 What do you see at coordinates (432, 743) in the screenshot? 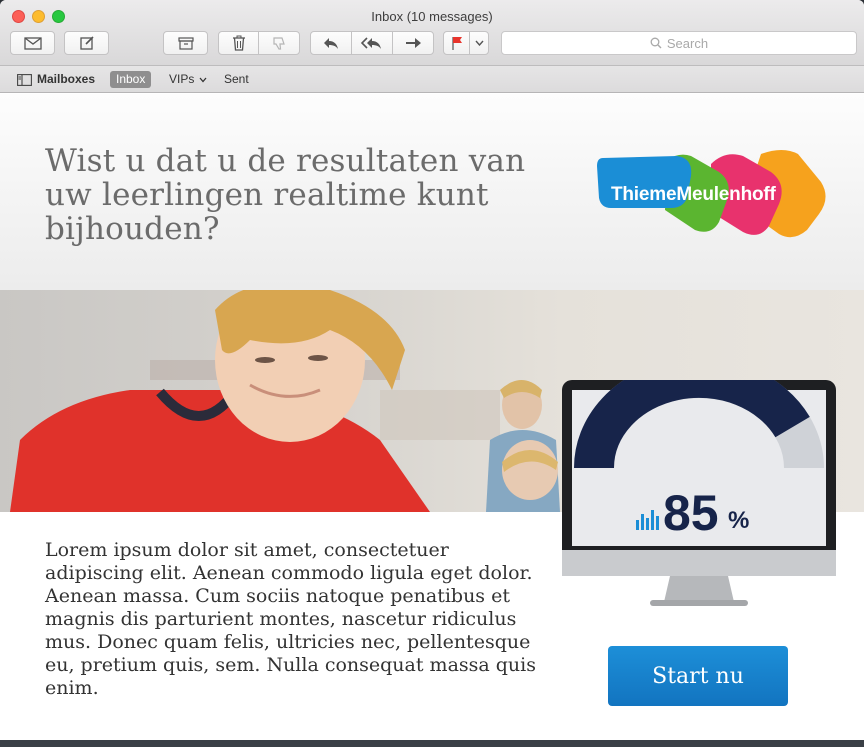
I see `desktop-edge` at bounding box center [432, 743].